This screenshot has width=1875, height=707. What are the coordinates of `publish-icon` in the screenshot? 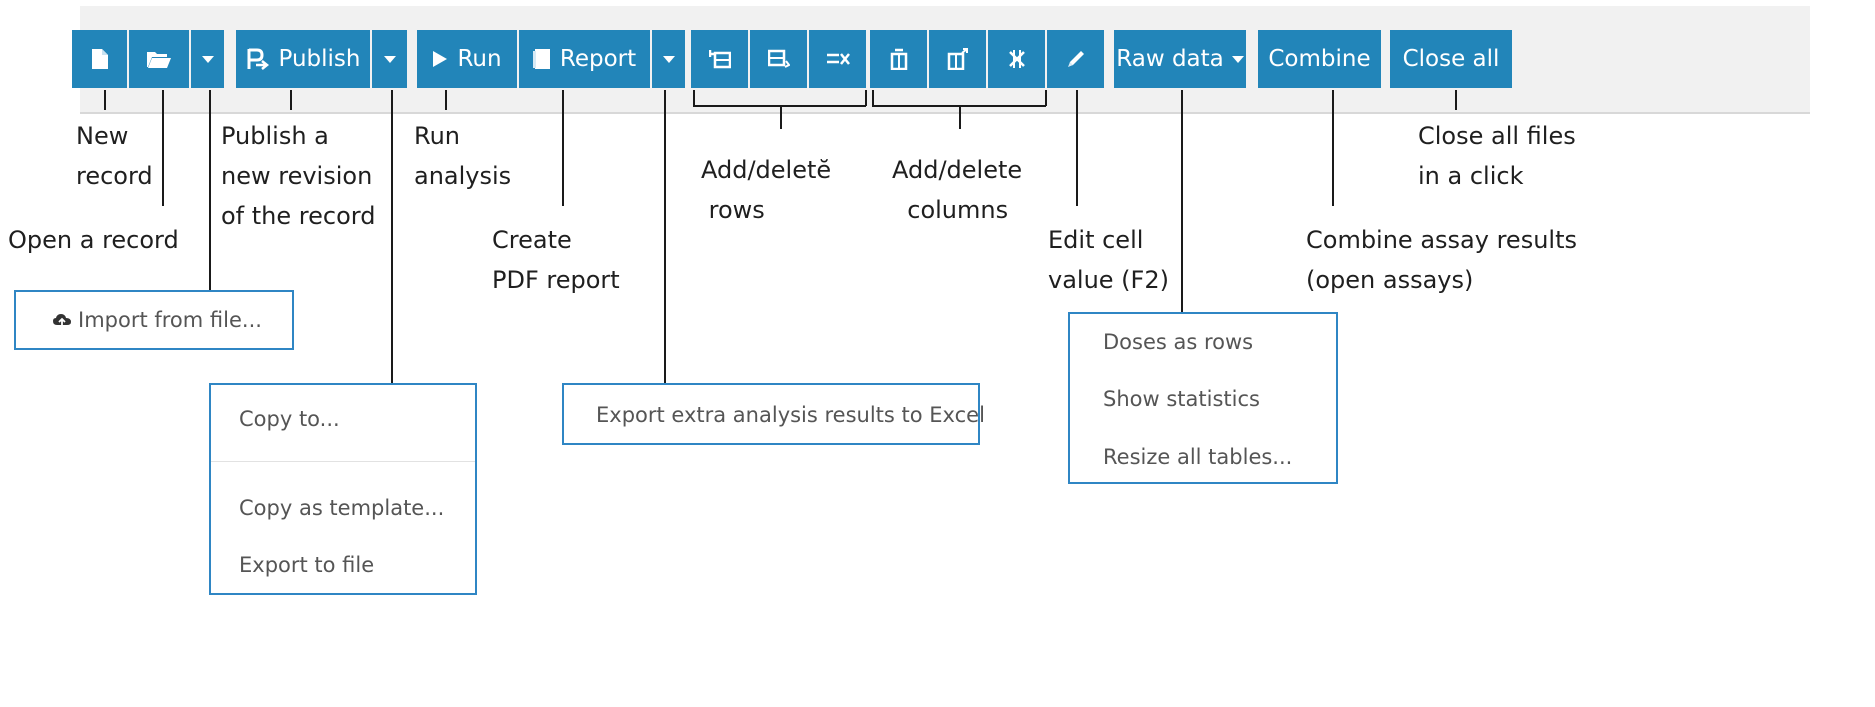 It's located at (258, 59).